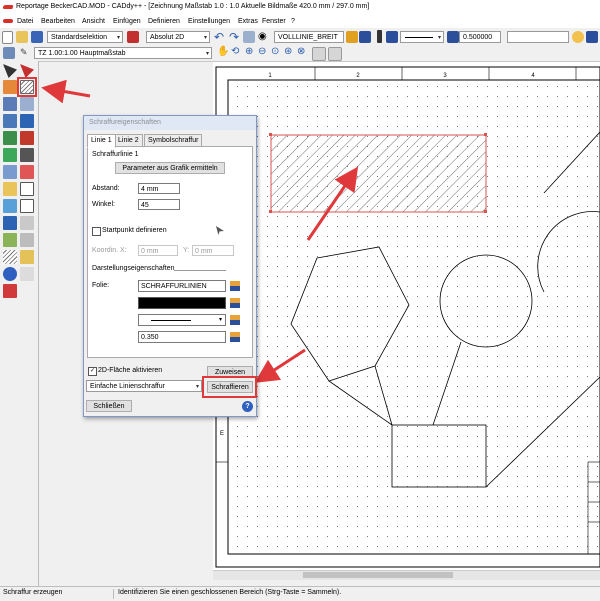 The image size is (600, 601). Describe the element at coordinates (171, 320) in the screenshot. I see `line-preview` at that location.